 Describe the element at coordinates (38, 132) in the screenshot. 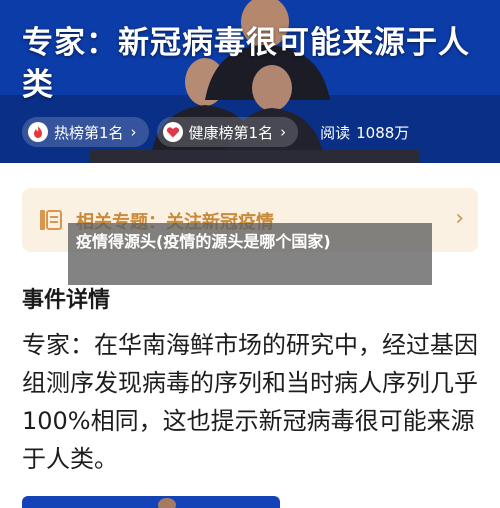

I see `flame-icon` at that location.